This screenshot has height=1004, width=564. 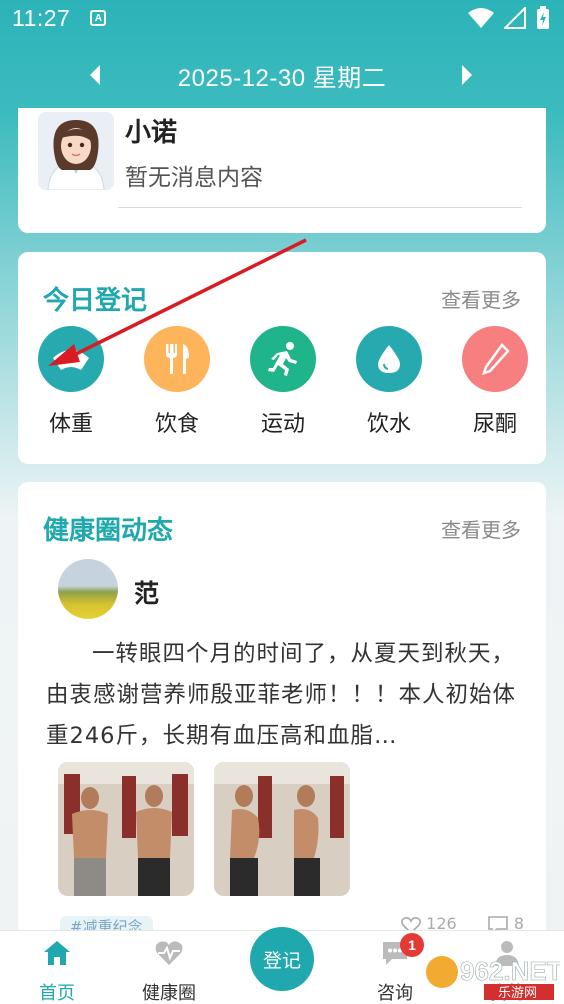 I want to click on current-date: 2025-12-30 星期二, so click(x=282, y=75).